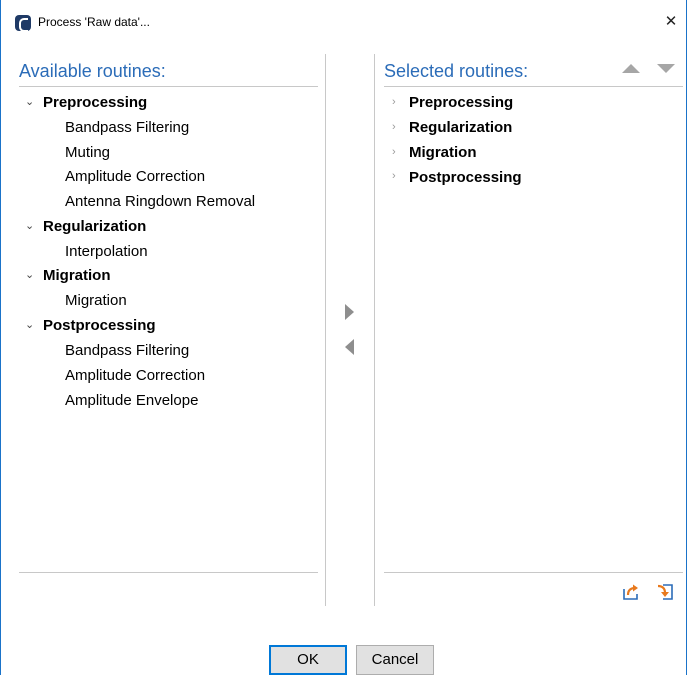 This screenshot has width=687, height=675. What do you see at coordinates (92, 71) in the screenshot?
I see `available-routines-heading: Available routines:` at bounding box center [92, 71].